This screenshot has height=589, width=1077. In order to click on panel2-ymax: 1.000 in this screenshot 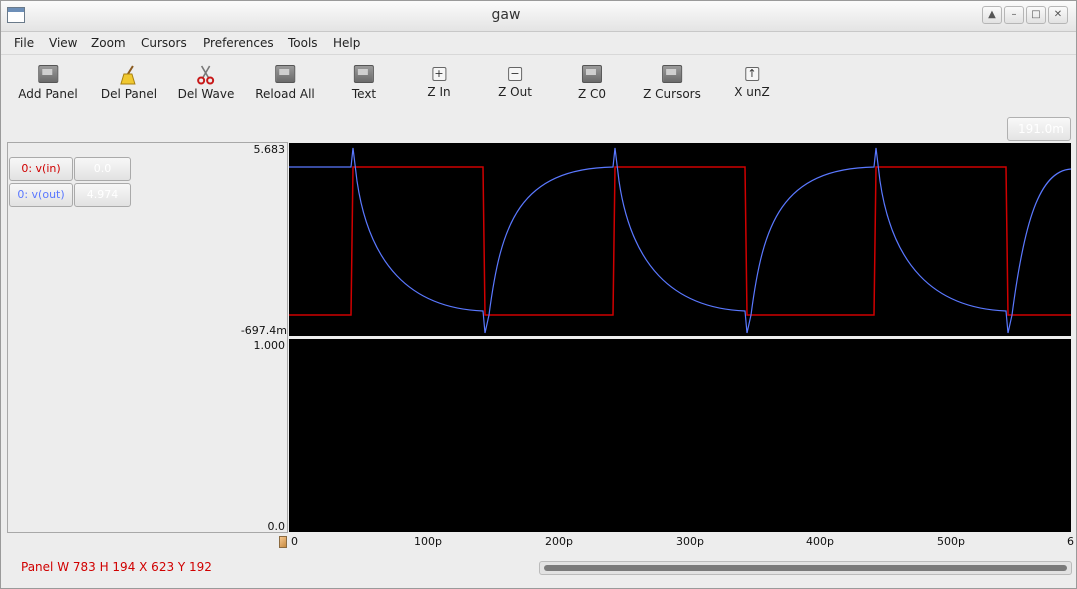, I will do `click(269, 345)`.